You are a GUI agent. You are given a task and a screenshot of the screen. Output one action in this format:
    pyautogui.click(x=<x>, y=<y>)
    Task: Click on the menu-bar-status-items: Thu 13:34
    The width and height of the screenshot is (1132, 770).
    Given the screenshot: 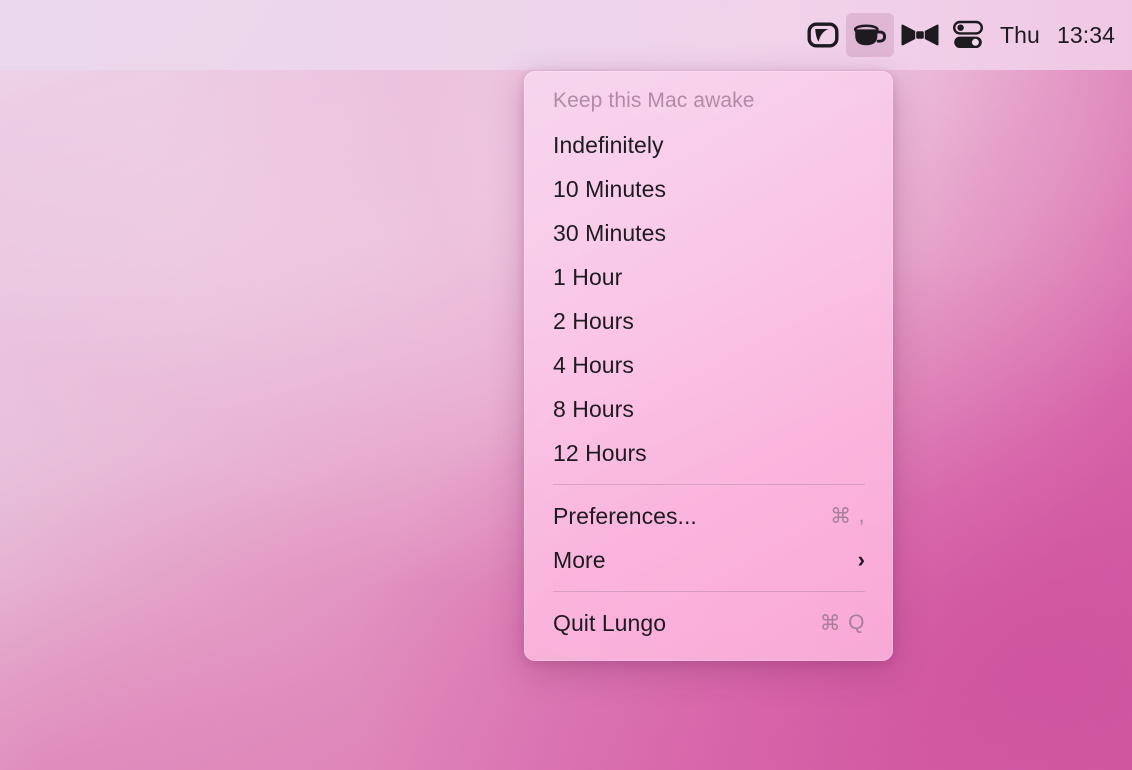 What is the action you would take?
    pyautogui.click(x=966, y=35)
    